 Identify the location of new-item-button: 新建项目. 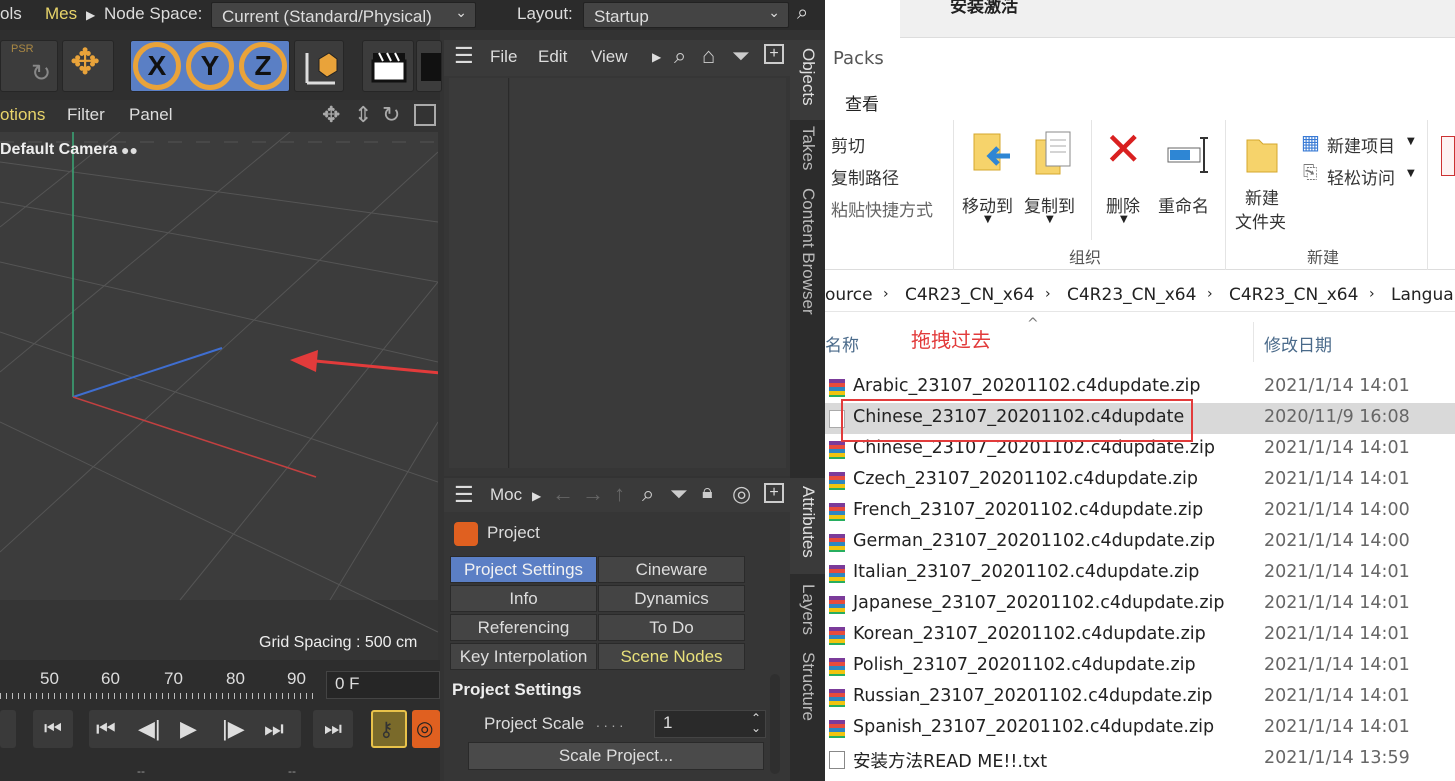
(1361, 144).